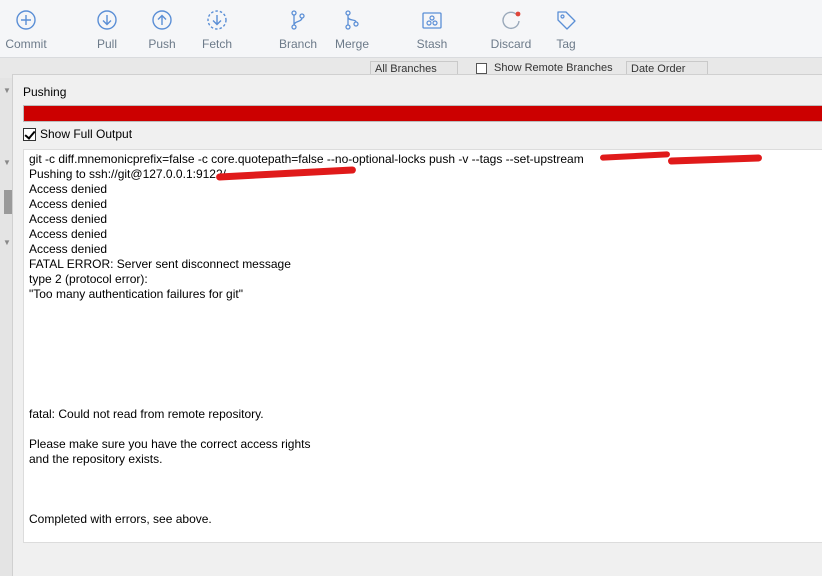 Image resolution: width=822 pixels, height=576 pixels. I want to click on tag-button: Tag, so click(566, 29).